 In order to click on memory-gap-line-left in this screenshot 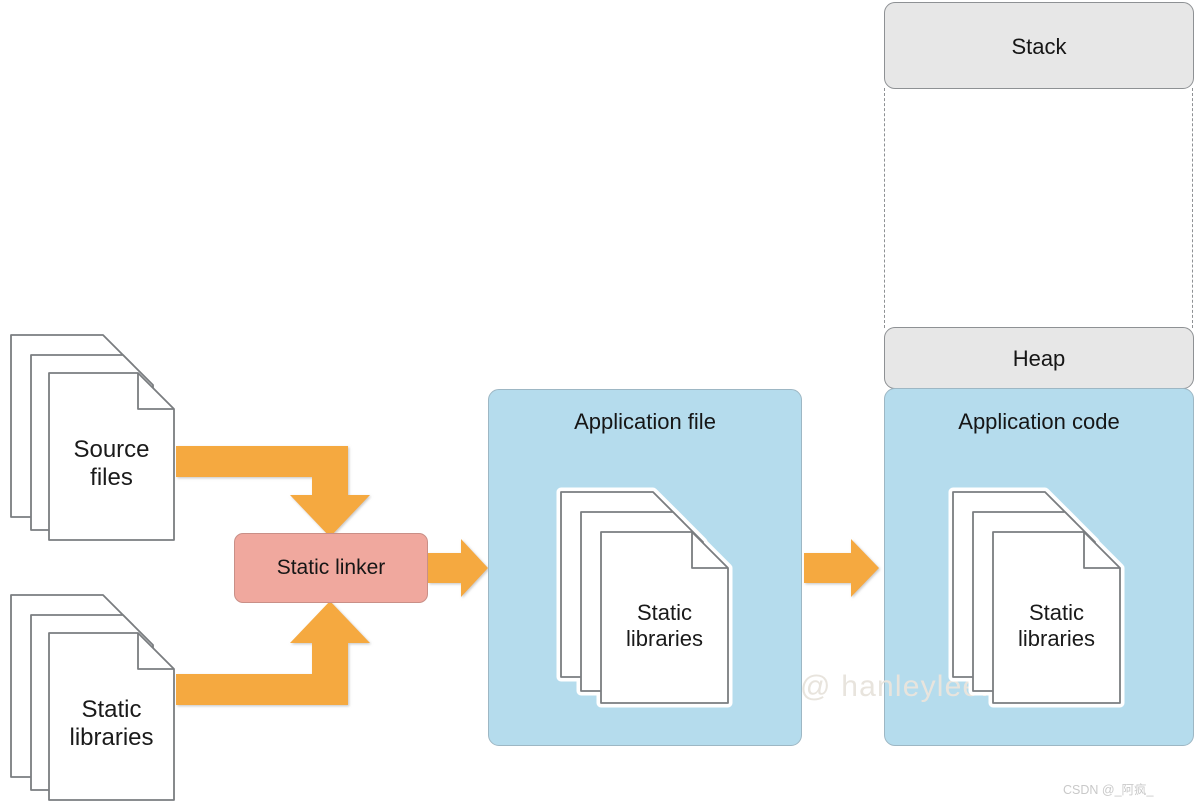, I will do `click(884, 208)`.